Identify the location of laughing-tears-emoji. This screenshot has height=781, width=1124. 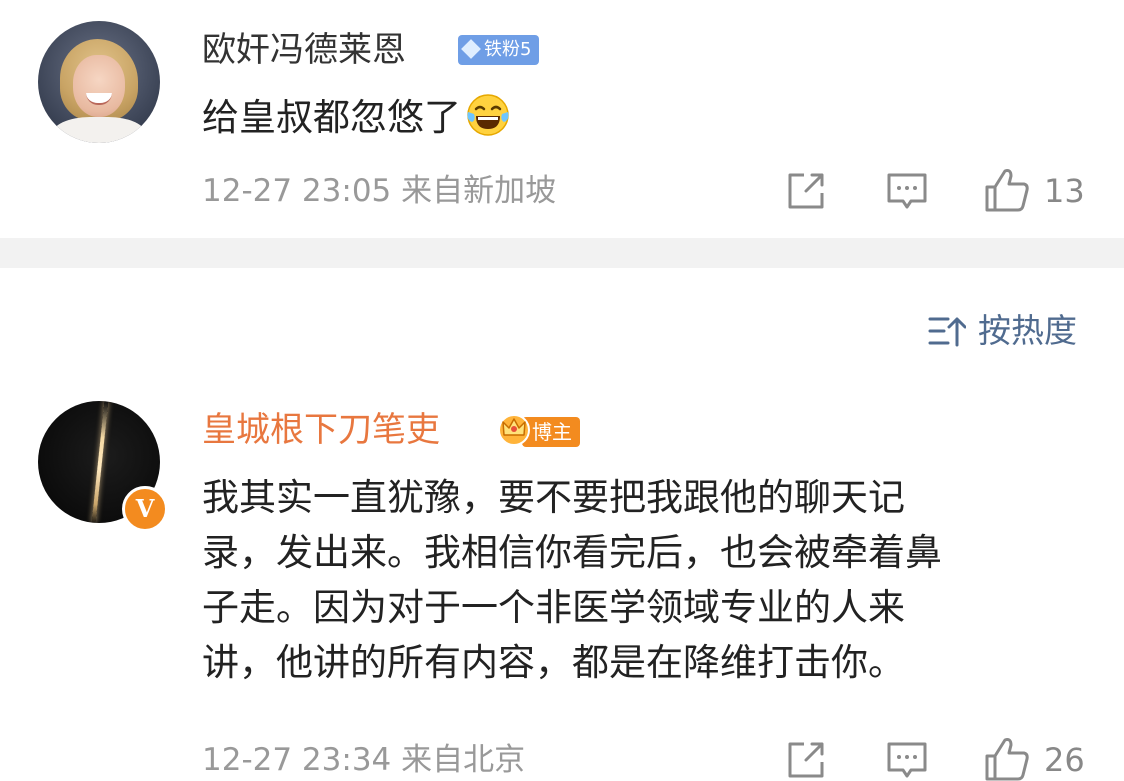
(488, 115).